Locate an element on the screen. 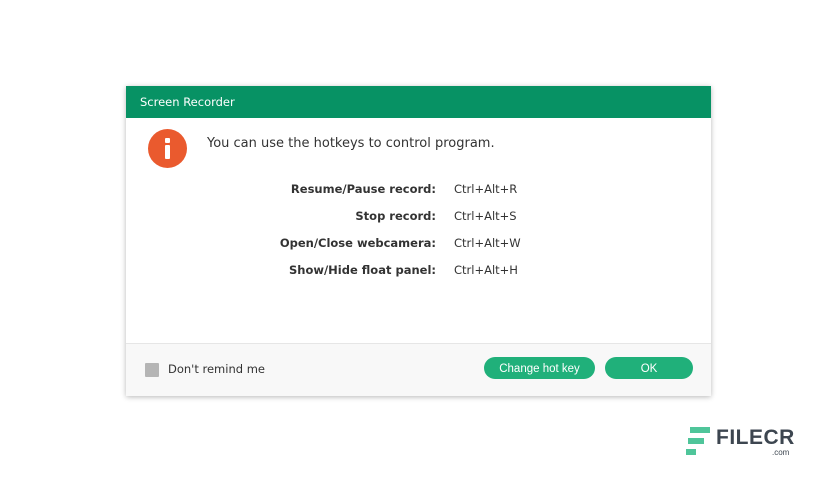  info-icon-bar is located at coordinates (167, 152).